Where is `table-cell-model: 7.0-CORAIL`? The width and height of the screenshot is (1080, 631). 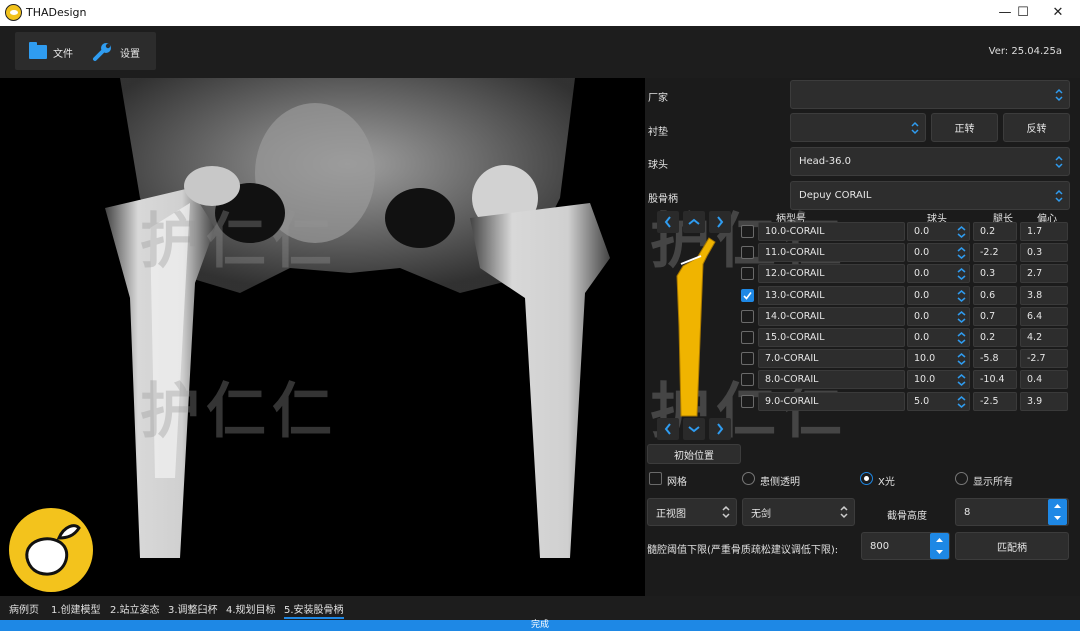 table-cell-model: 7.0-CORAIL is located at coordinates (831, 358).